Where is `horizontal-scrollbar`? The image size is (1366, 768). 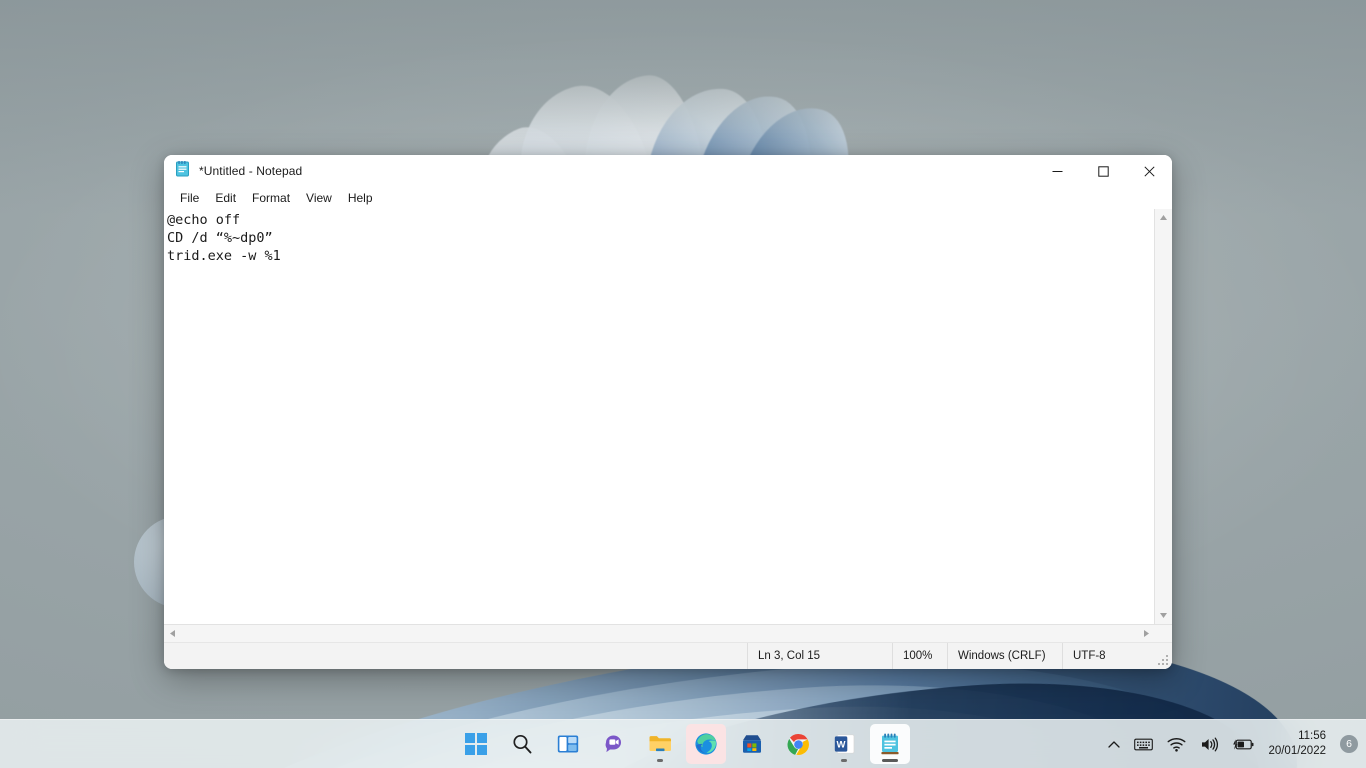
horizontal-scrollbar is located at coordinates (668, 633).